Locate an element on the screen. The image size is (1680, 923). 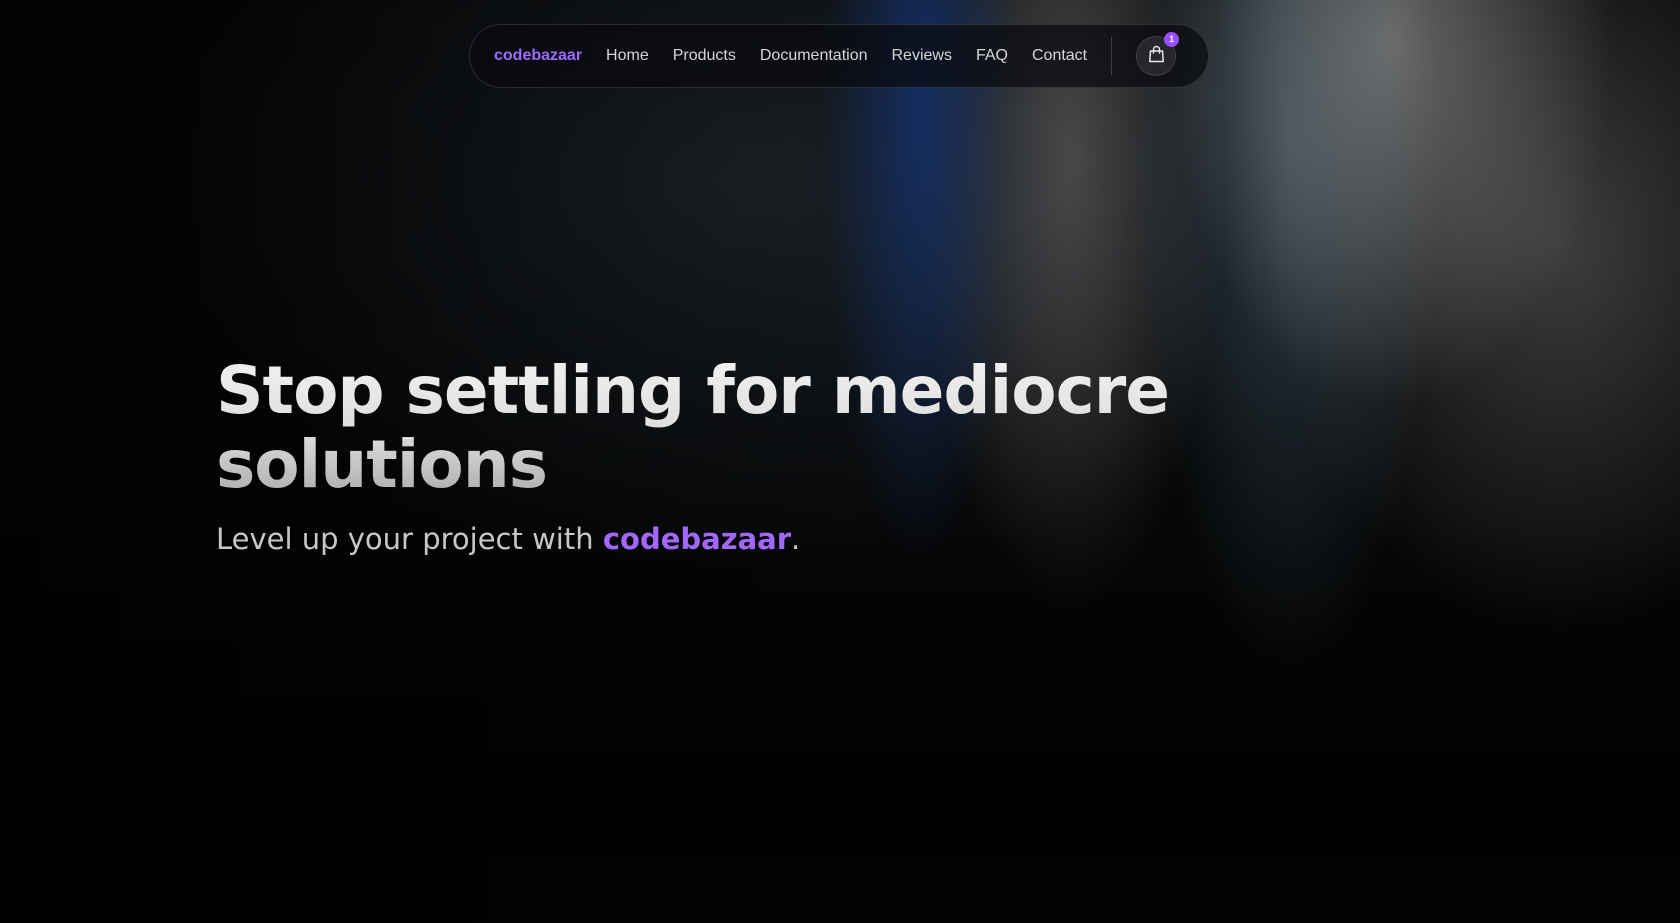
nav-link-products: Products is located at coordinates (704, 56).